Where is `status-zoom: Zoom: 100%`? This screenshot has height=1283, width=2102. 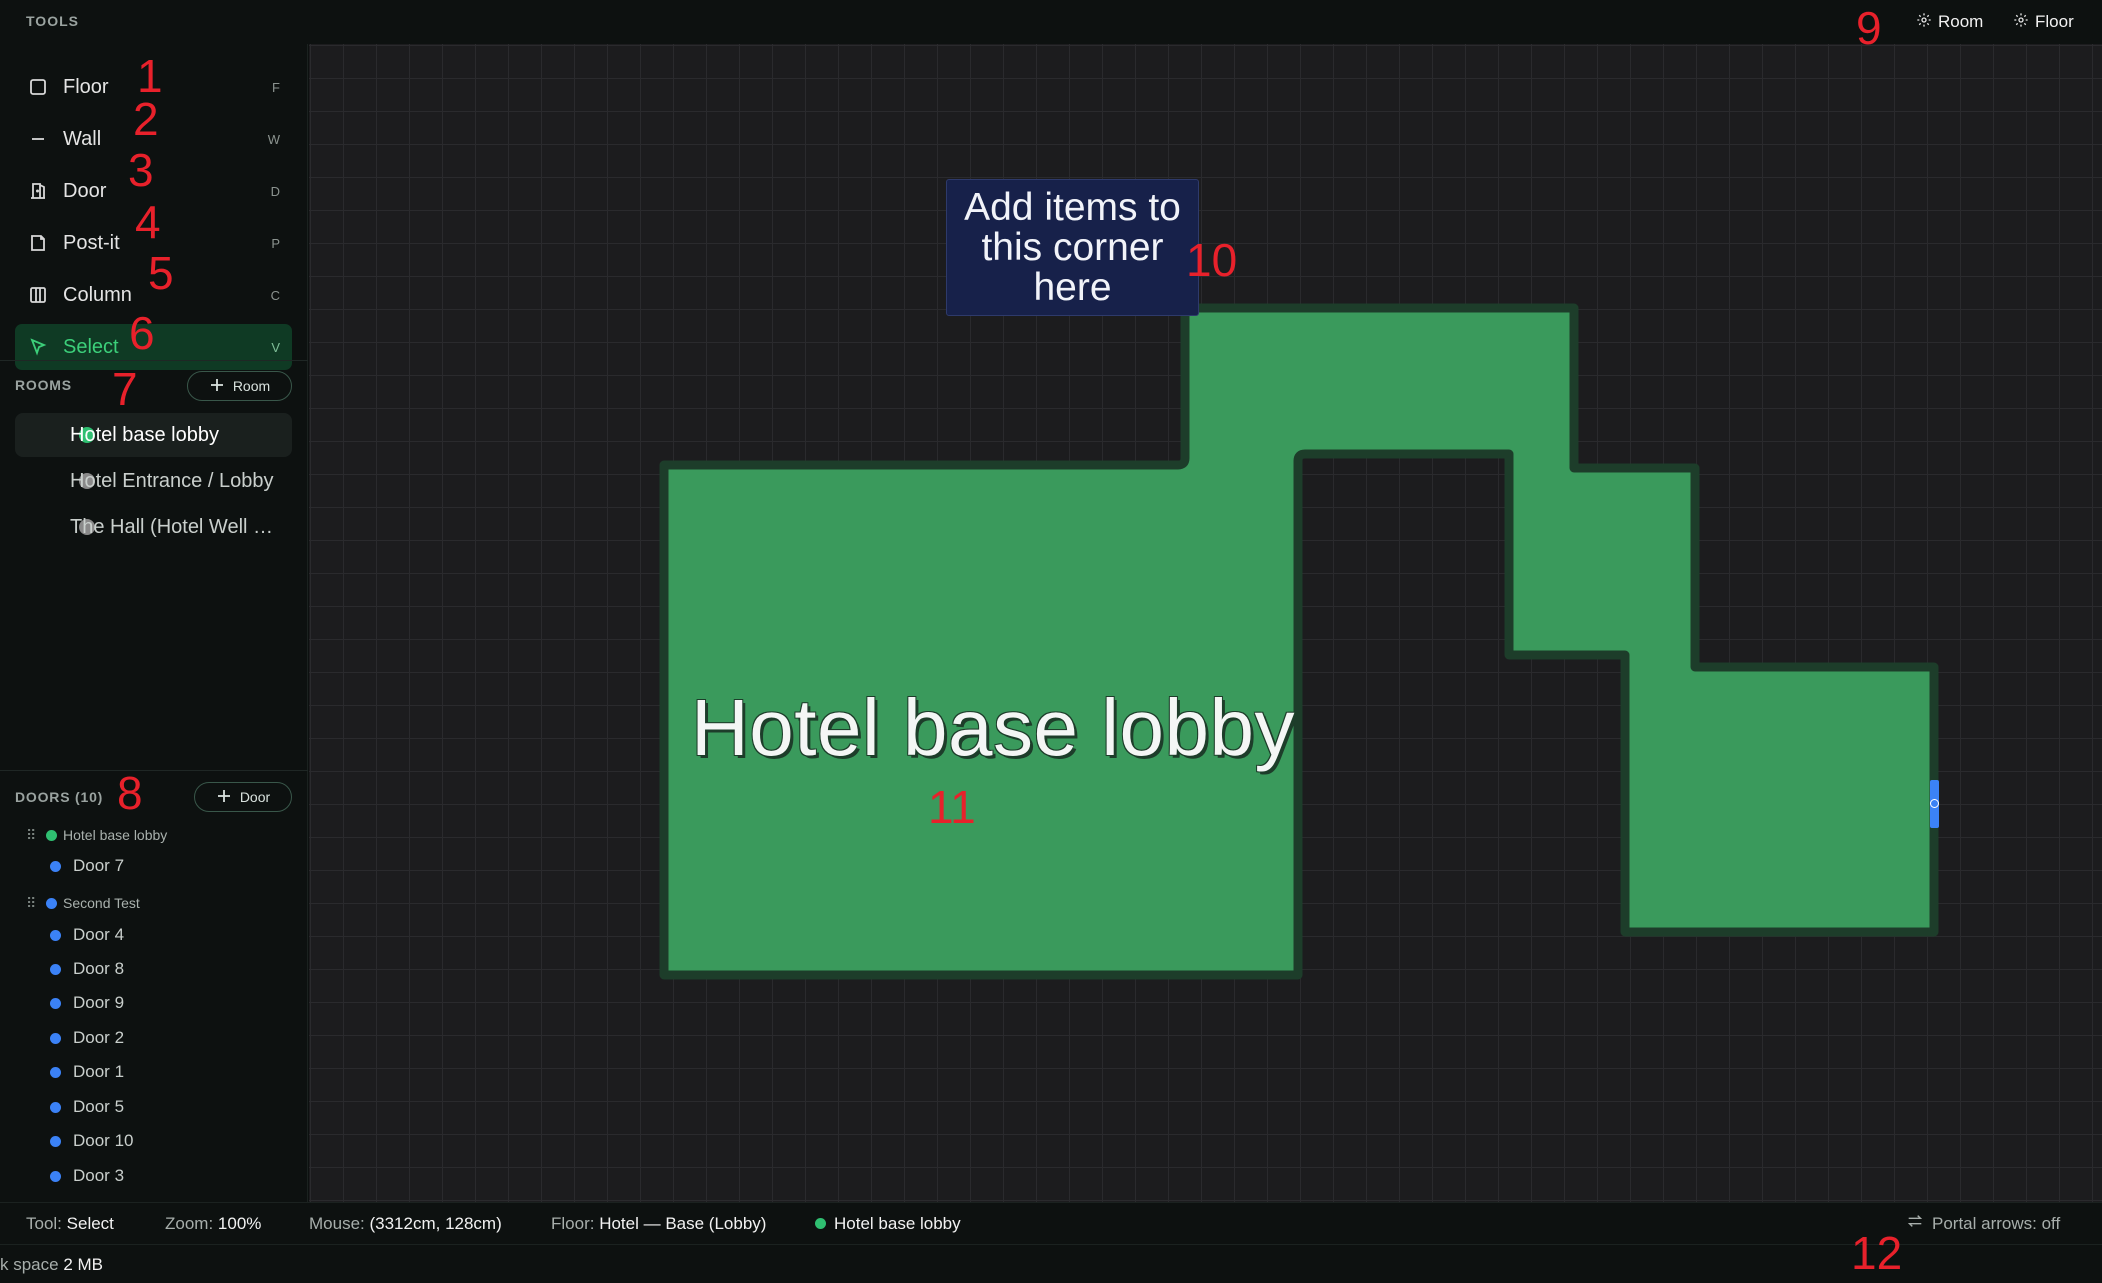
status-zoom: Zoom: 100% is located at coordinates (213, 1224).